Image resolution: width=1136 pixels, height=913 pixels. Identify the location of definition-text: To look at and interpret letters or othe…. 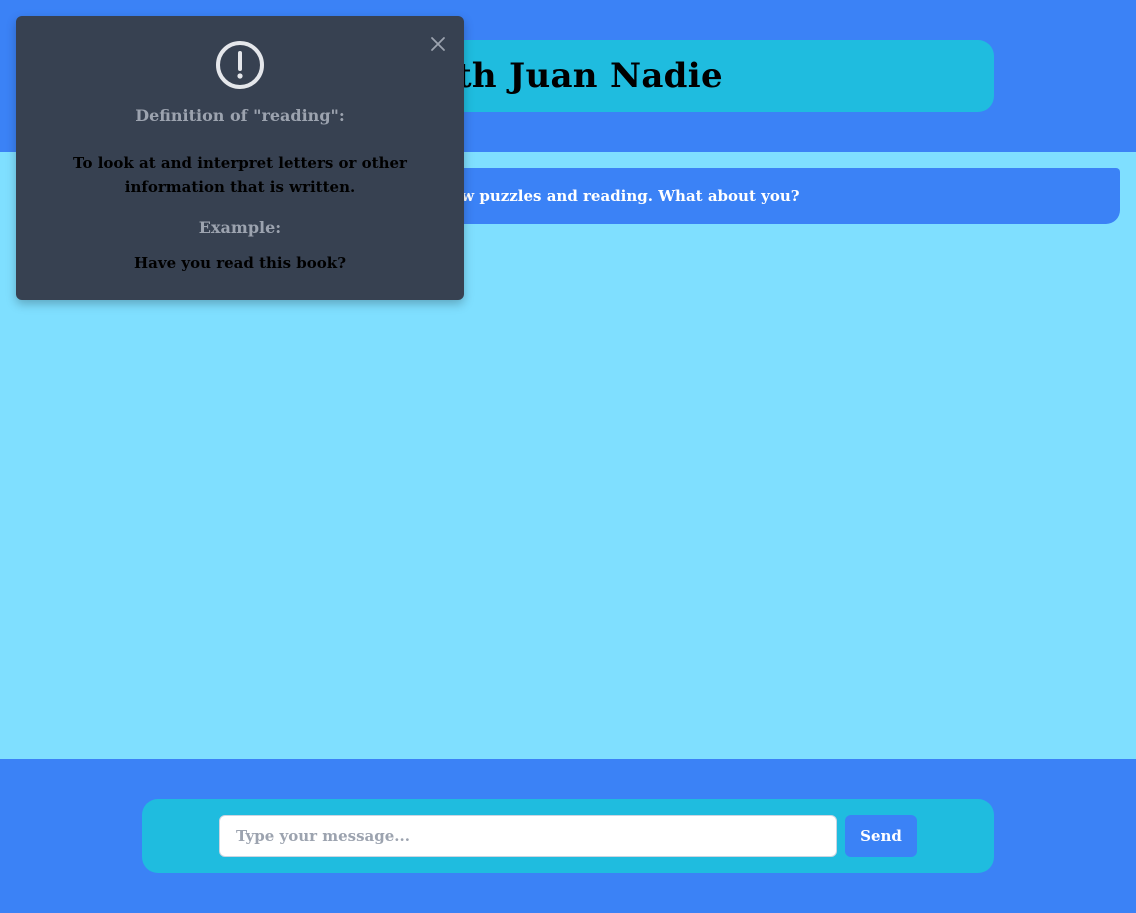
(240, 175).